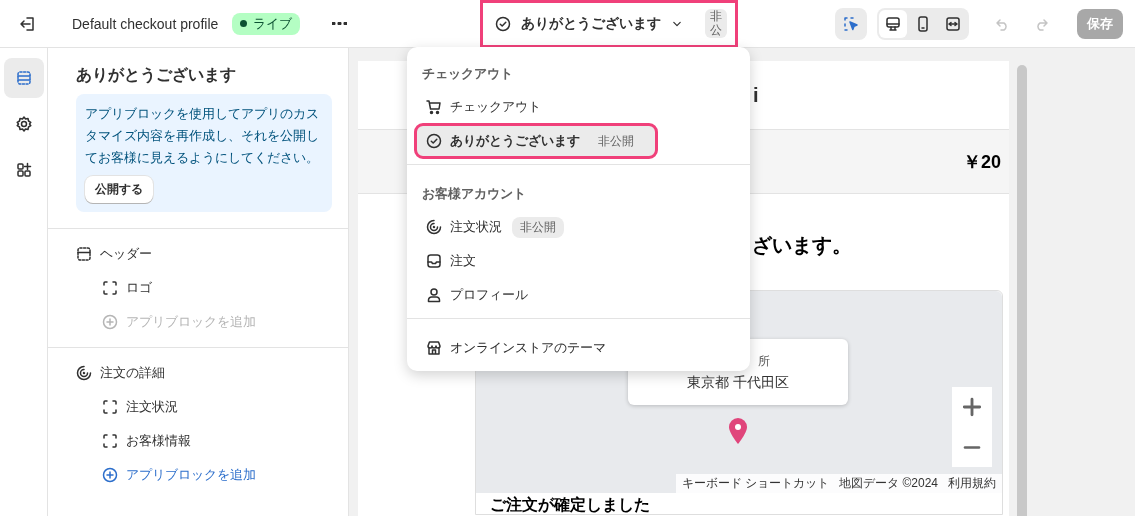 The height and width of the screenshot is (516, 1135). Describe the element at coordinates (972, 483) in the screenshot. I see `map-attribution: 利用規約` at that location.